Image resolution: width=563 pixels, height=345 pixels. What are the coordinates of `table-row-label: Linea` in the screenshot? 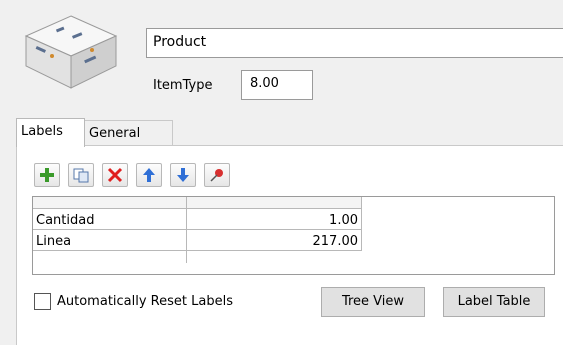 It's located at (110, 240).